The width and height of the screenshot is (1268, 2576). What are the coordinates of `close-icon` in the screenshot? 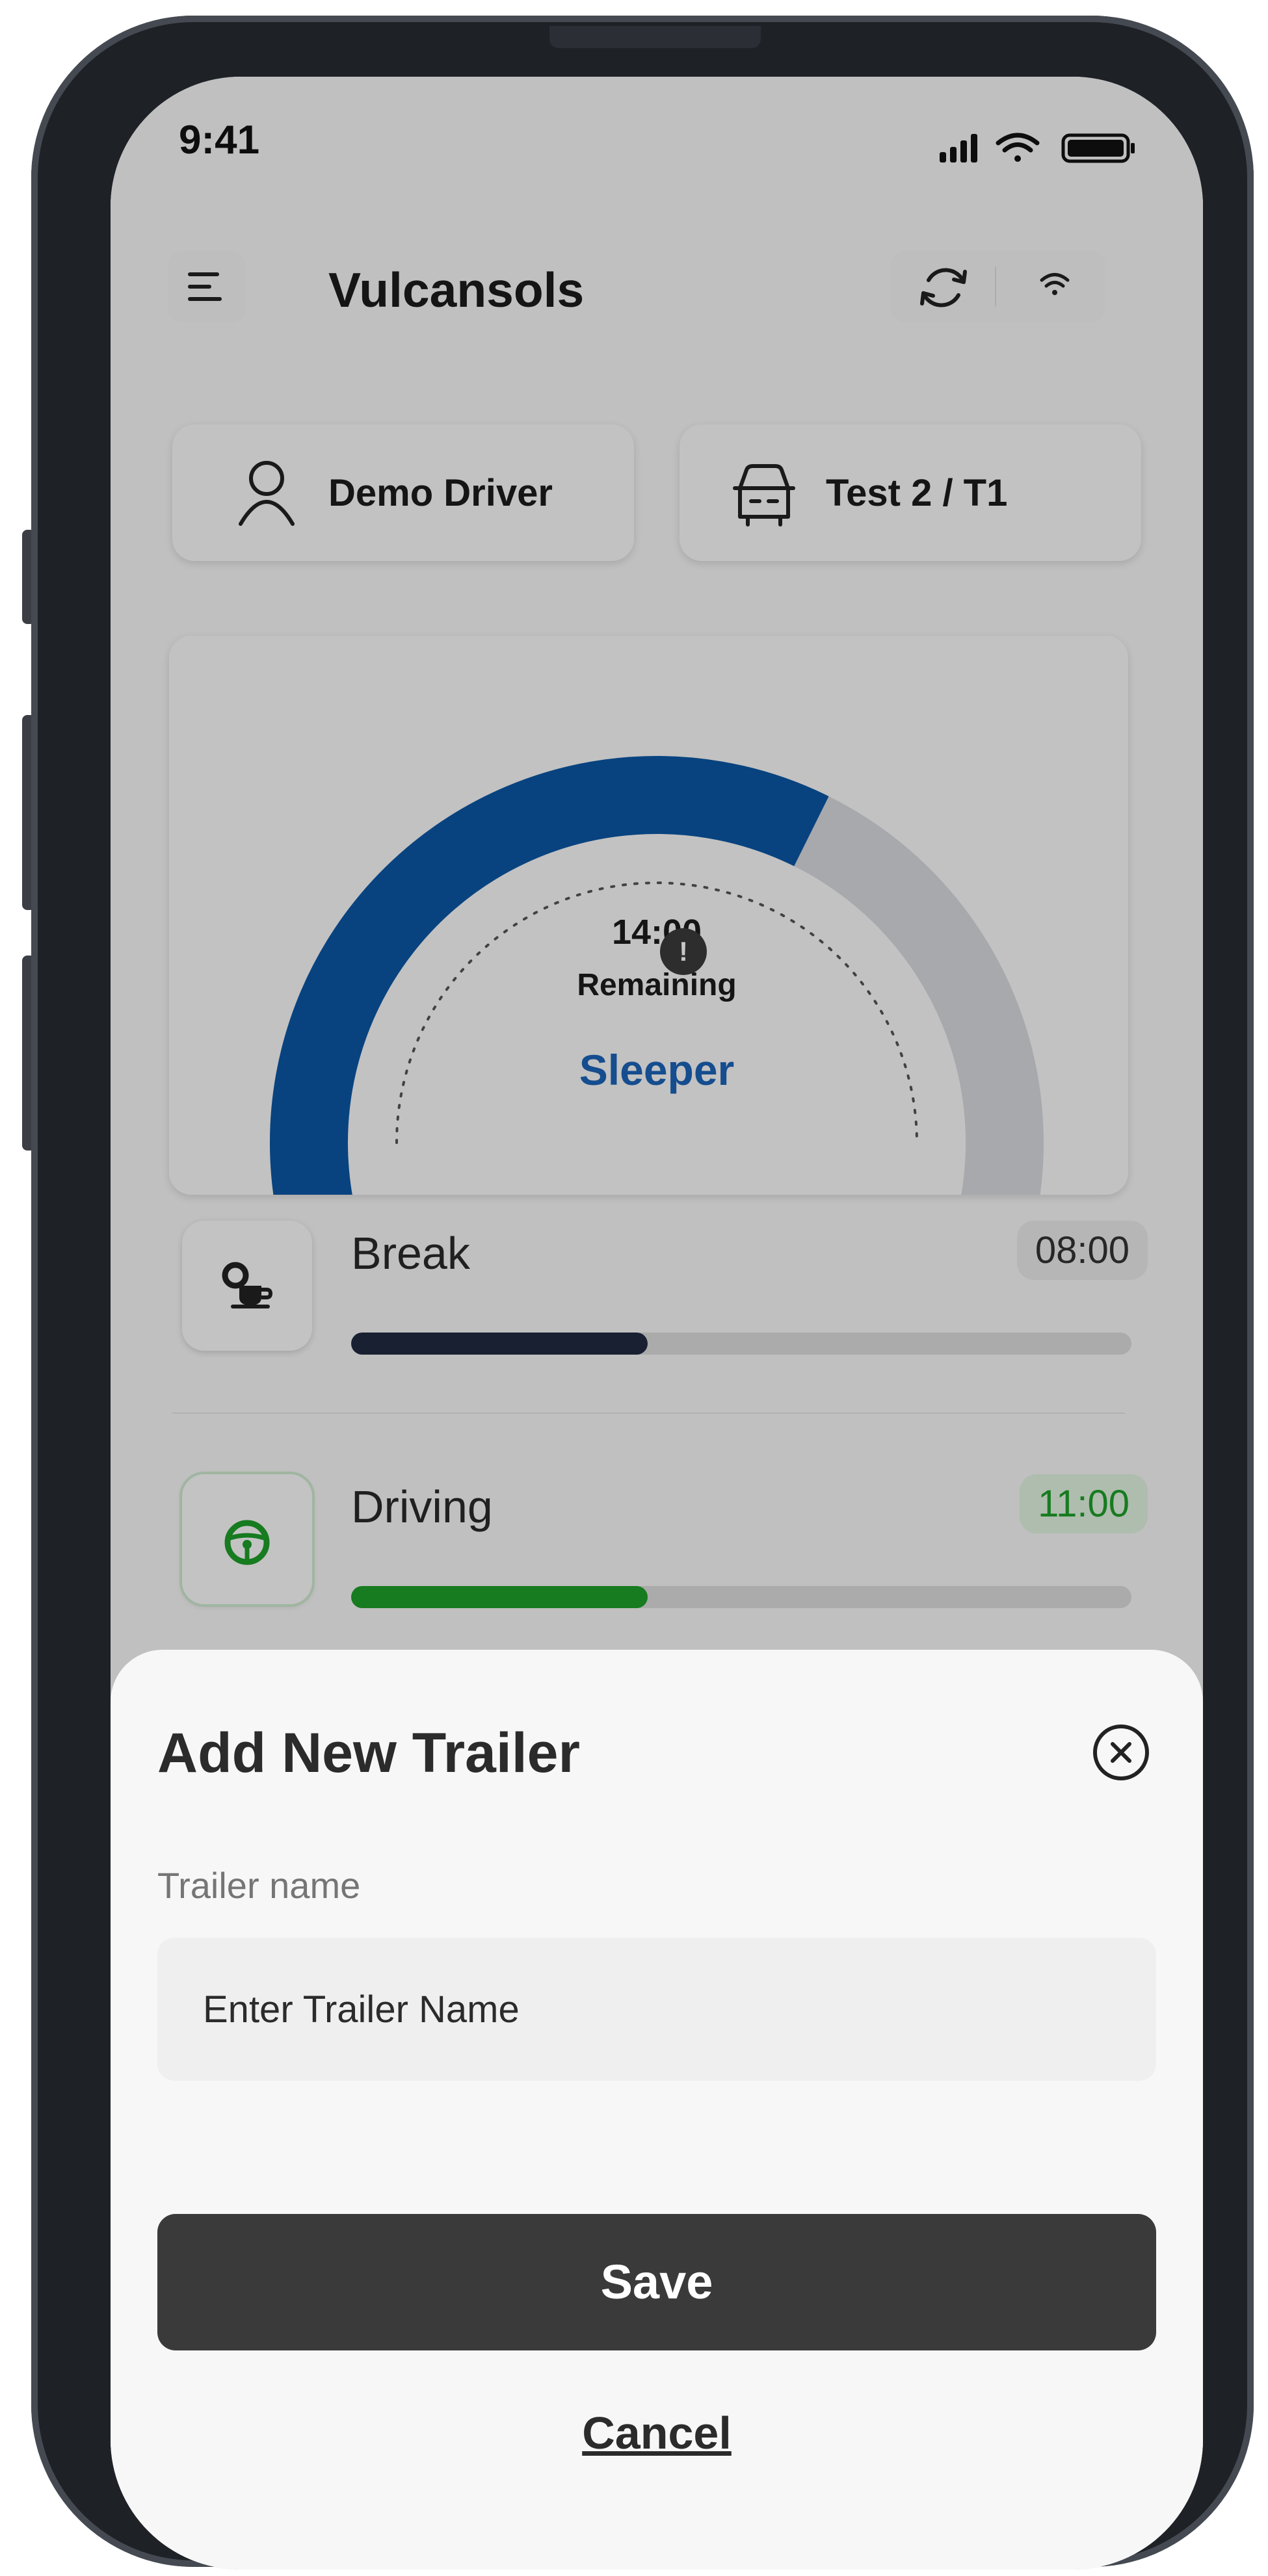 It's located at (1121, 1753).